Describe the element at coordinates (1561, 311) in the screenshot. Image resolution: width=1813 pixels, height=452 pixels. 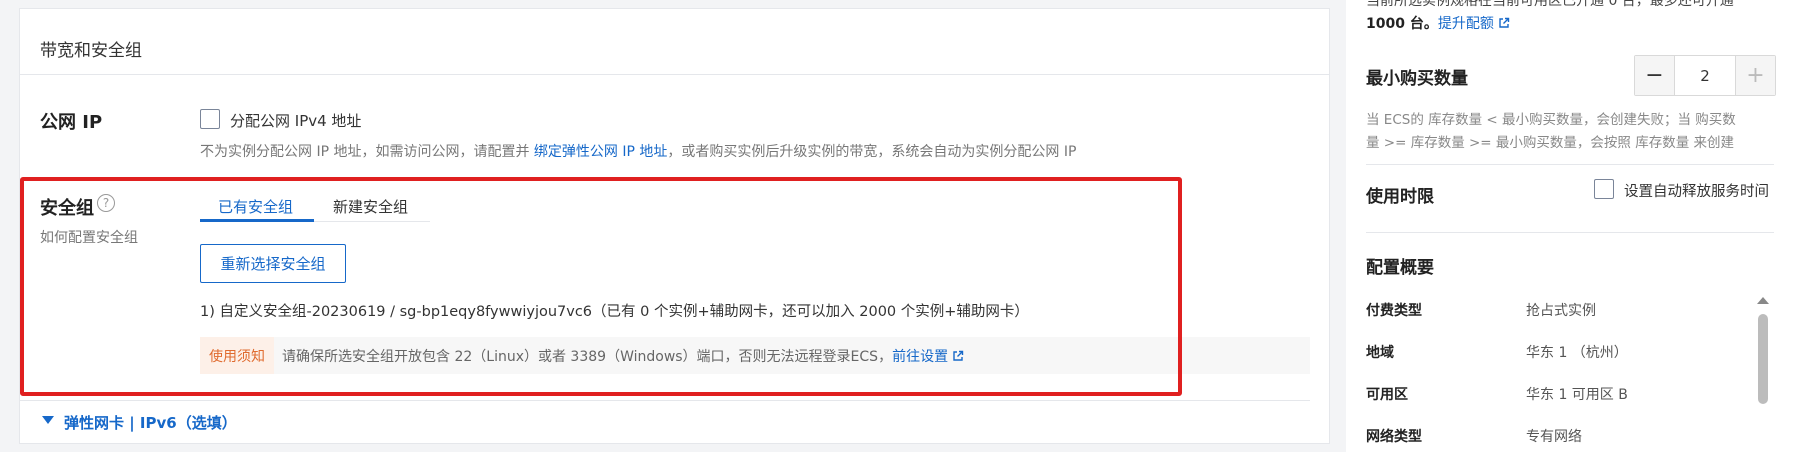
I see `summary-value: 抢占式实例` at that location.